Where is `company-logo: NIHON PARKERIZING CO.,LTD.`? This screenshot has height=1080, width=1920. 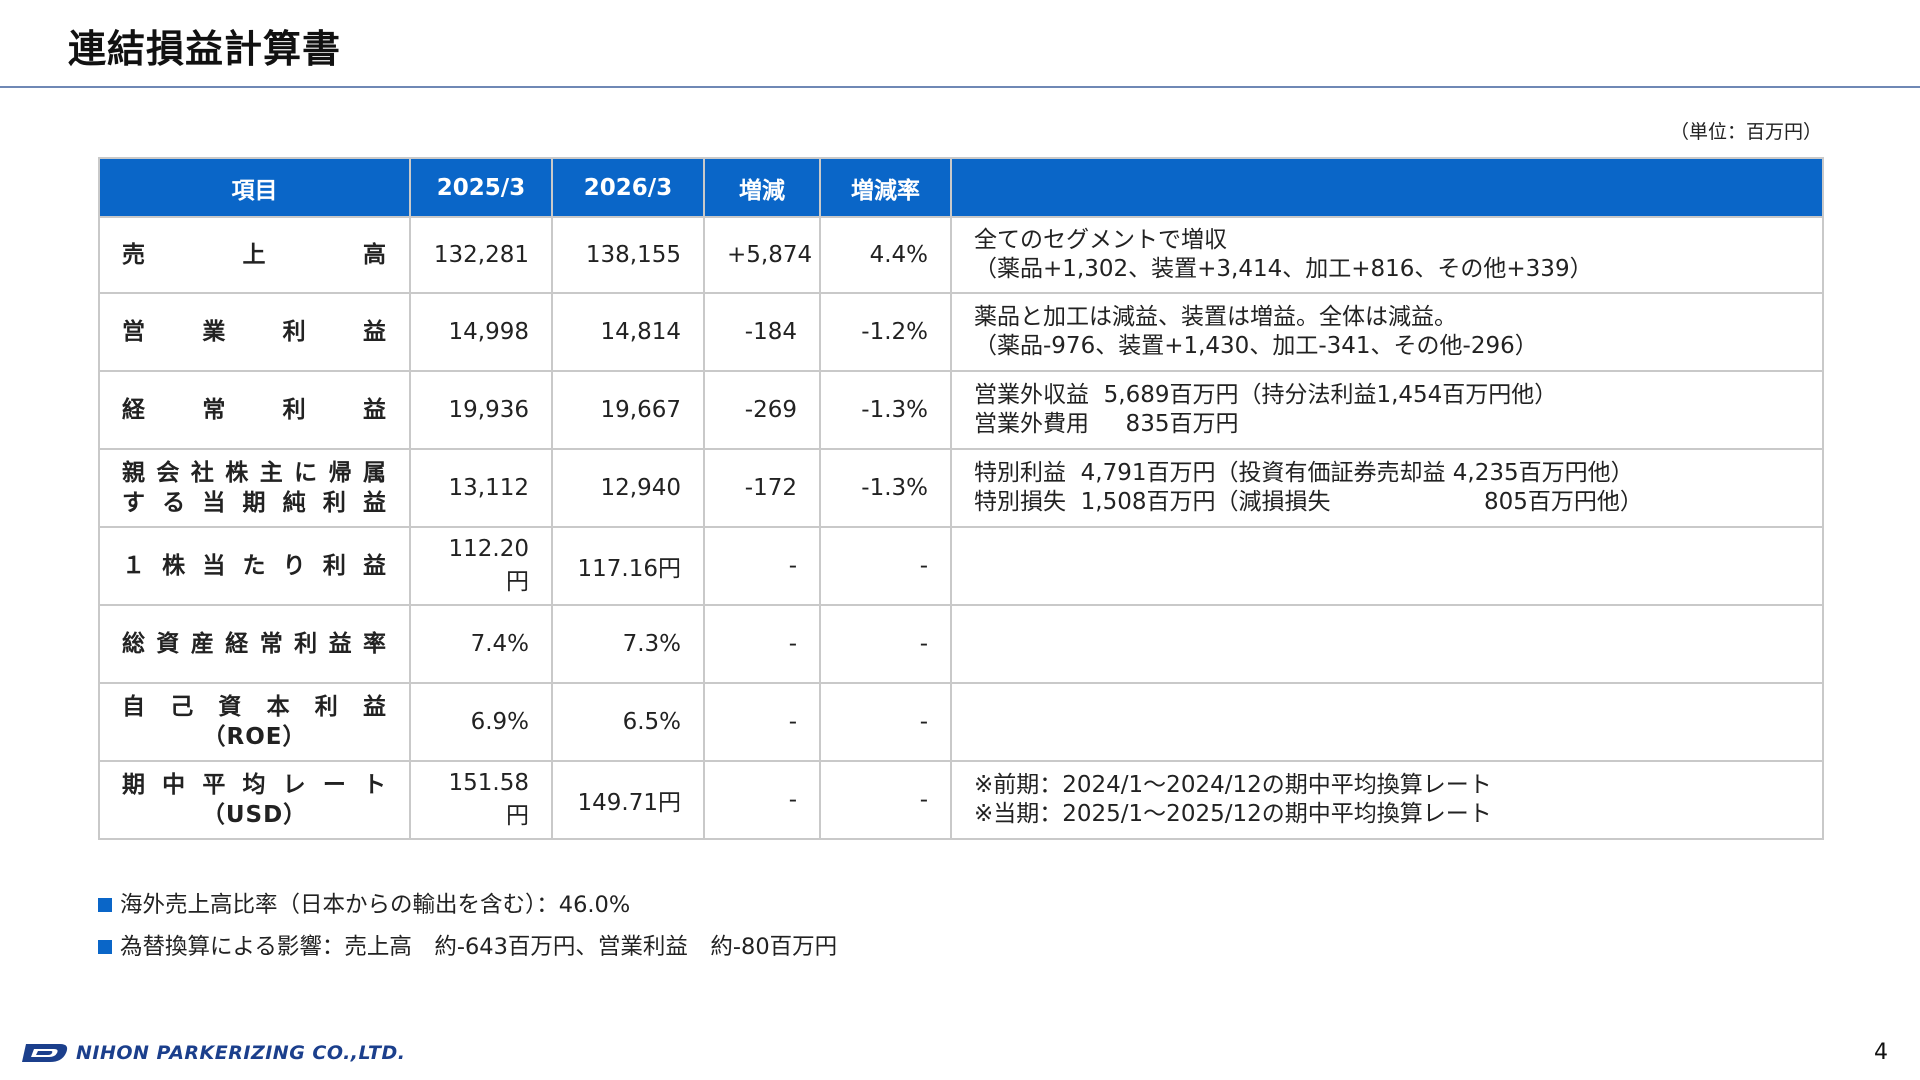
company-logo: NIHON PARKERIZING CO.,LTD. is located at coordinates (212, 1053).